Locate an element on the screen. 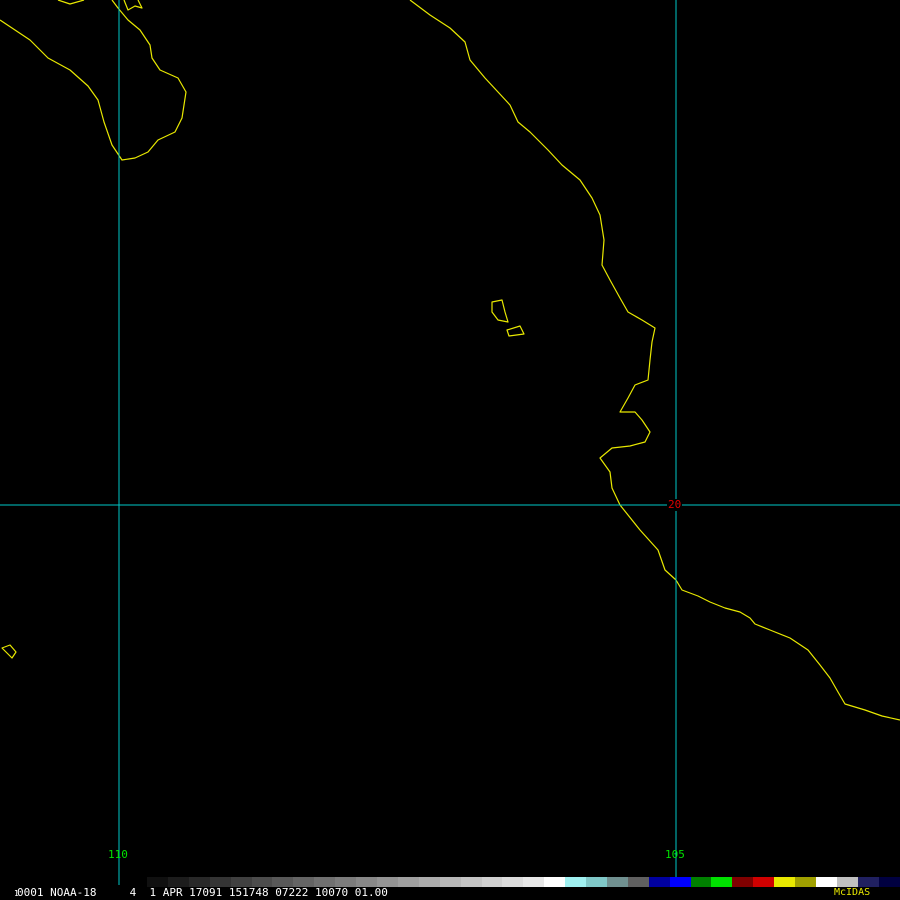  tres-marias-island-south is located at coordinates (515, 331).